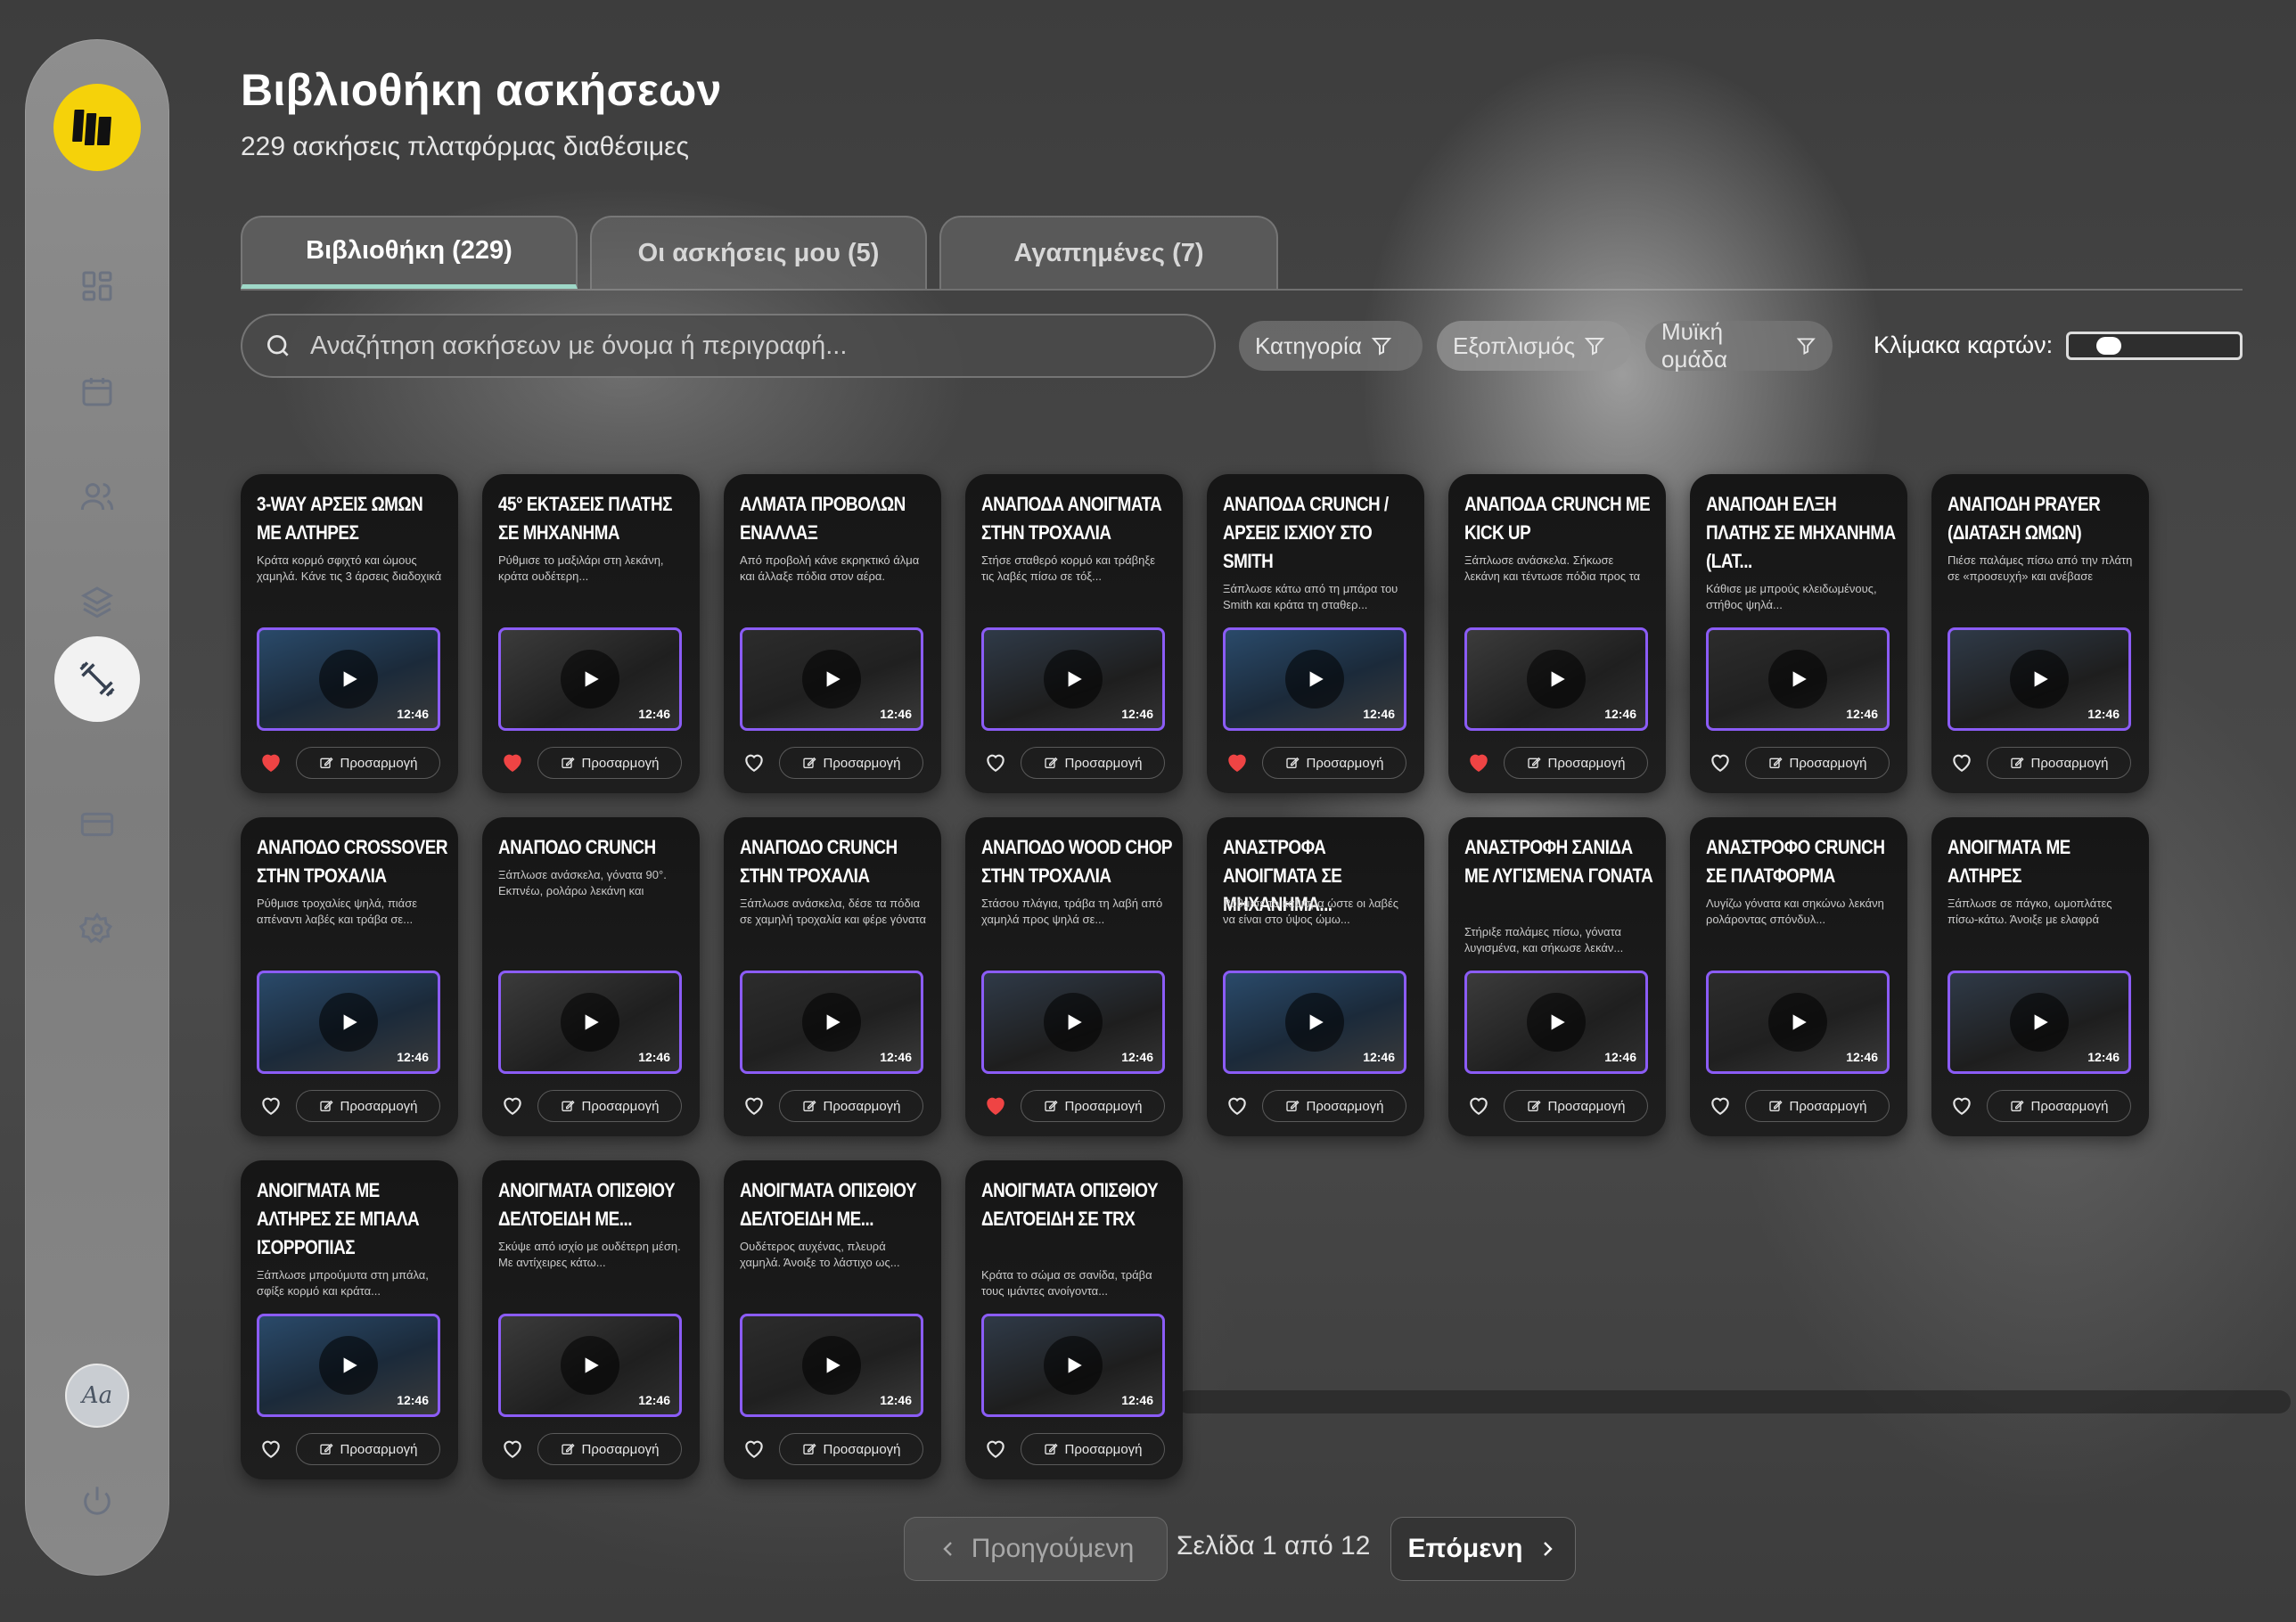 The image size is (2296, 1622). Describe the element at coordinates (98, 391) in the screenshot. I see `calendar-icon` at that location.